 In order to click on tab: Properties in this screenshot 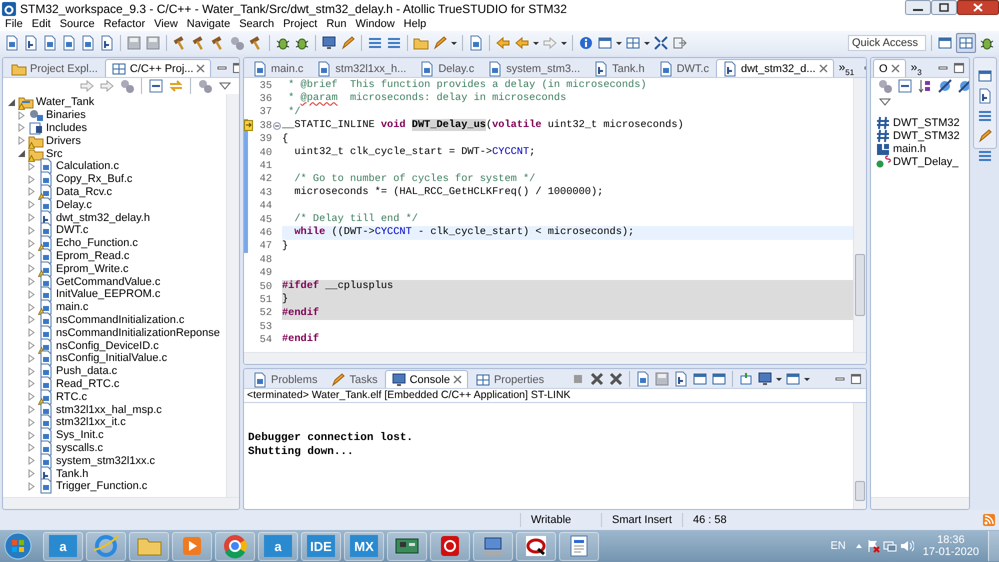, I will do `click(509, 379)`.